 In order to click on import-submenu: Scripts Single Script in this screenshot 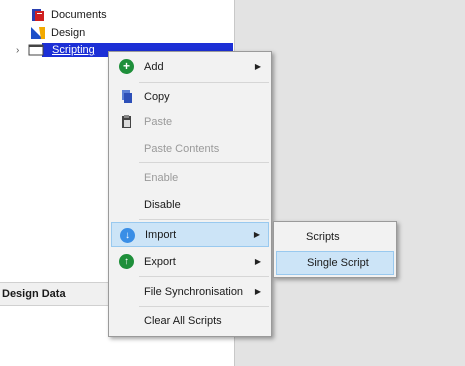, I will do `click(335, 249)`.